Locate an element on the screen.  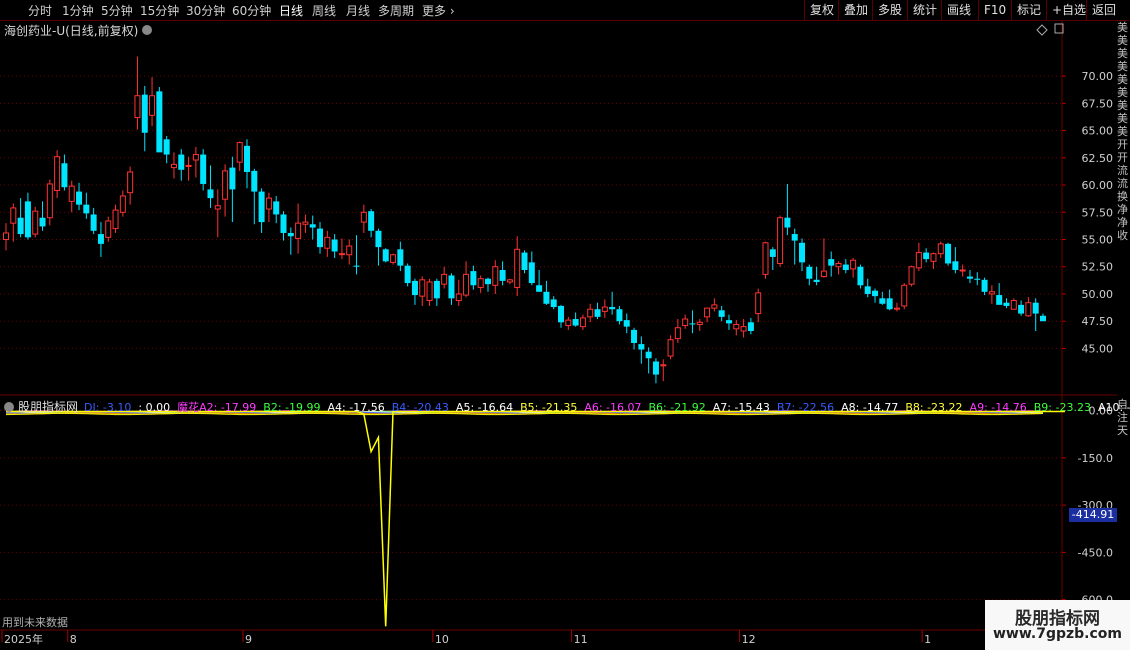
price-tick-label-7: 62.50 is located at coordinates (1098, 158).